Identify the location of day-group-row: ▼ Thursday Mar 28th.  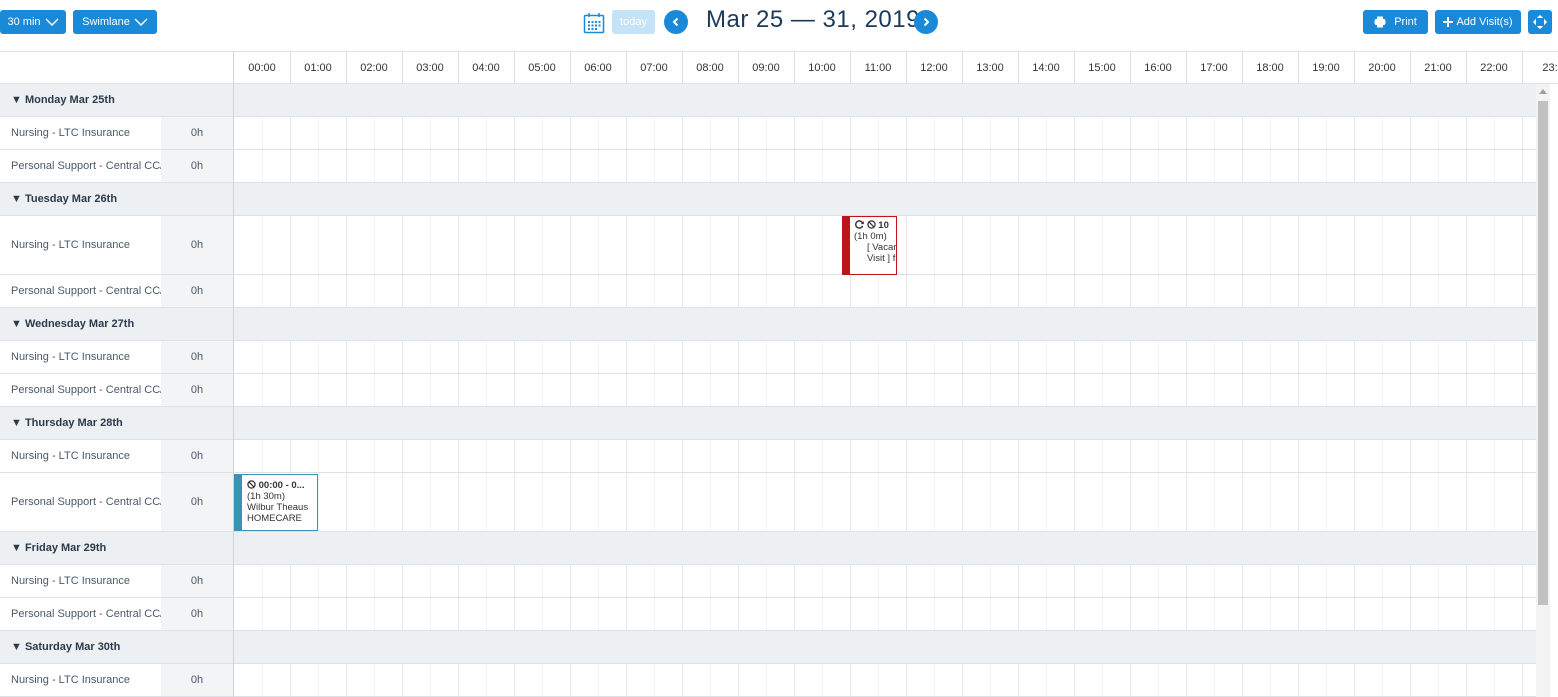
(768, 423).